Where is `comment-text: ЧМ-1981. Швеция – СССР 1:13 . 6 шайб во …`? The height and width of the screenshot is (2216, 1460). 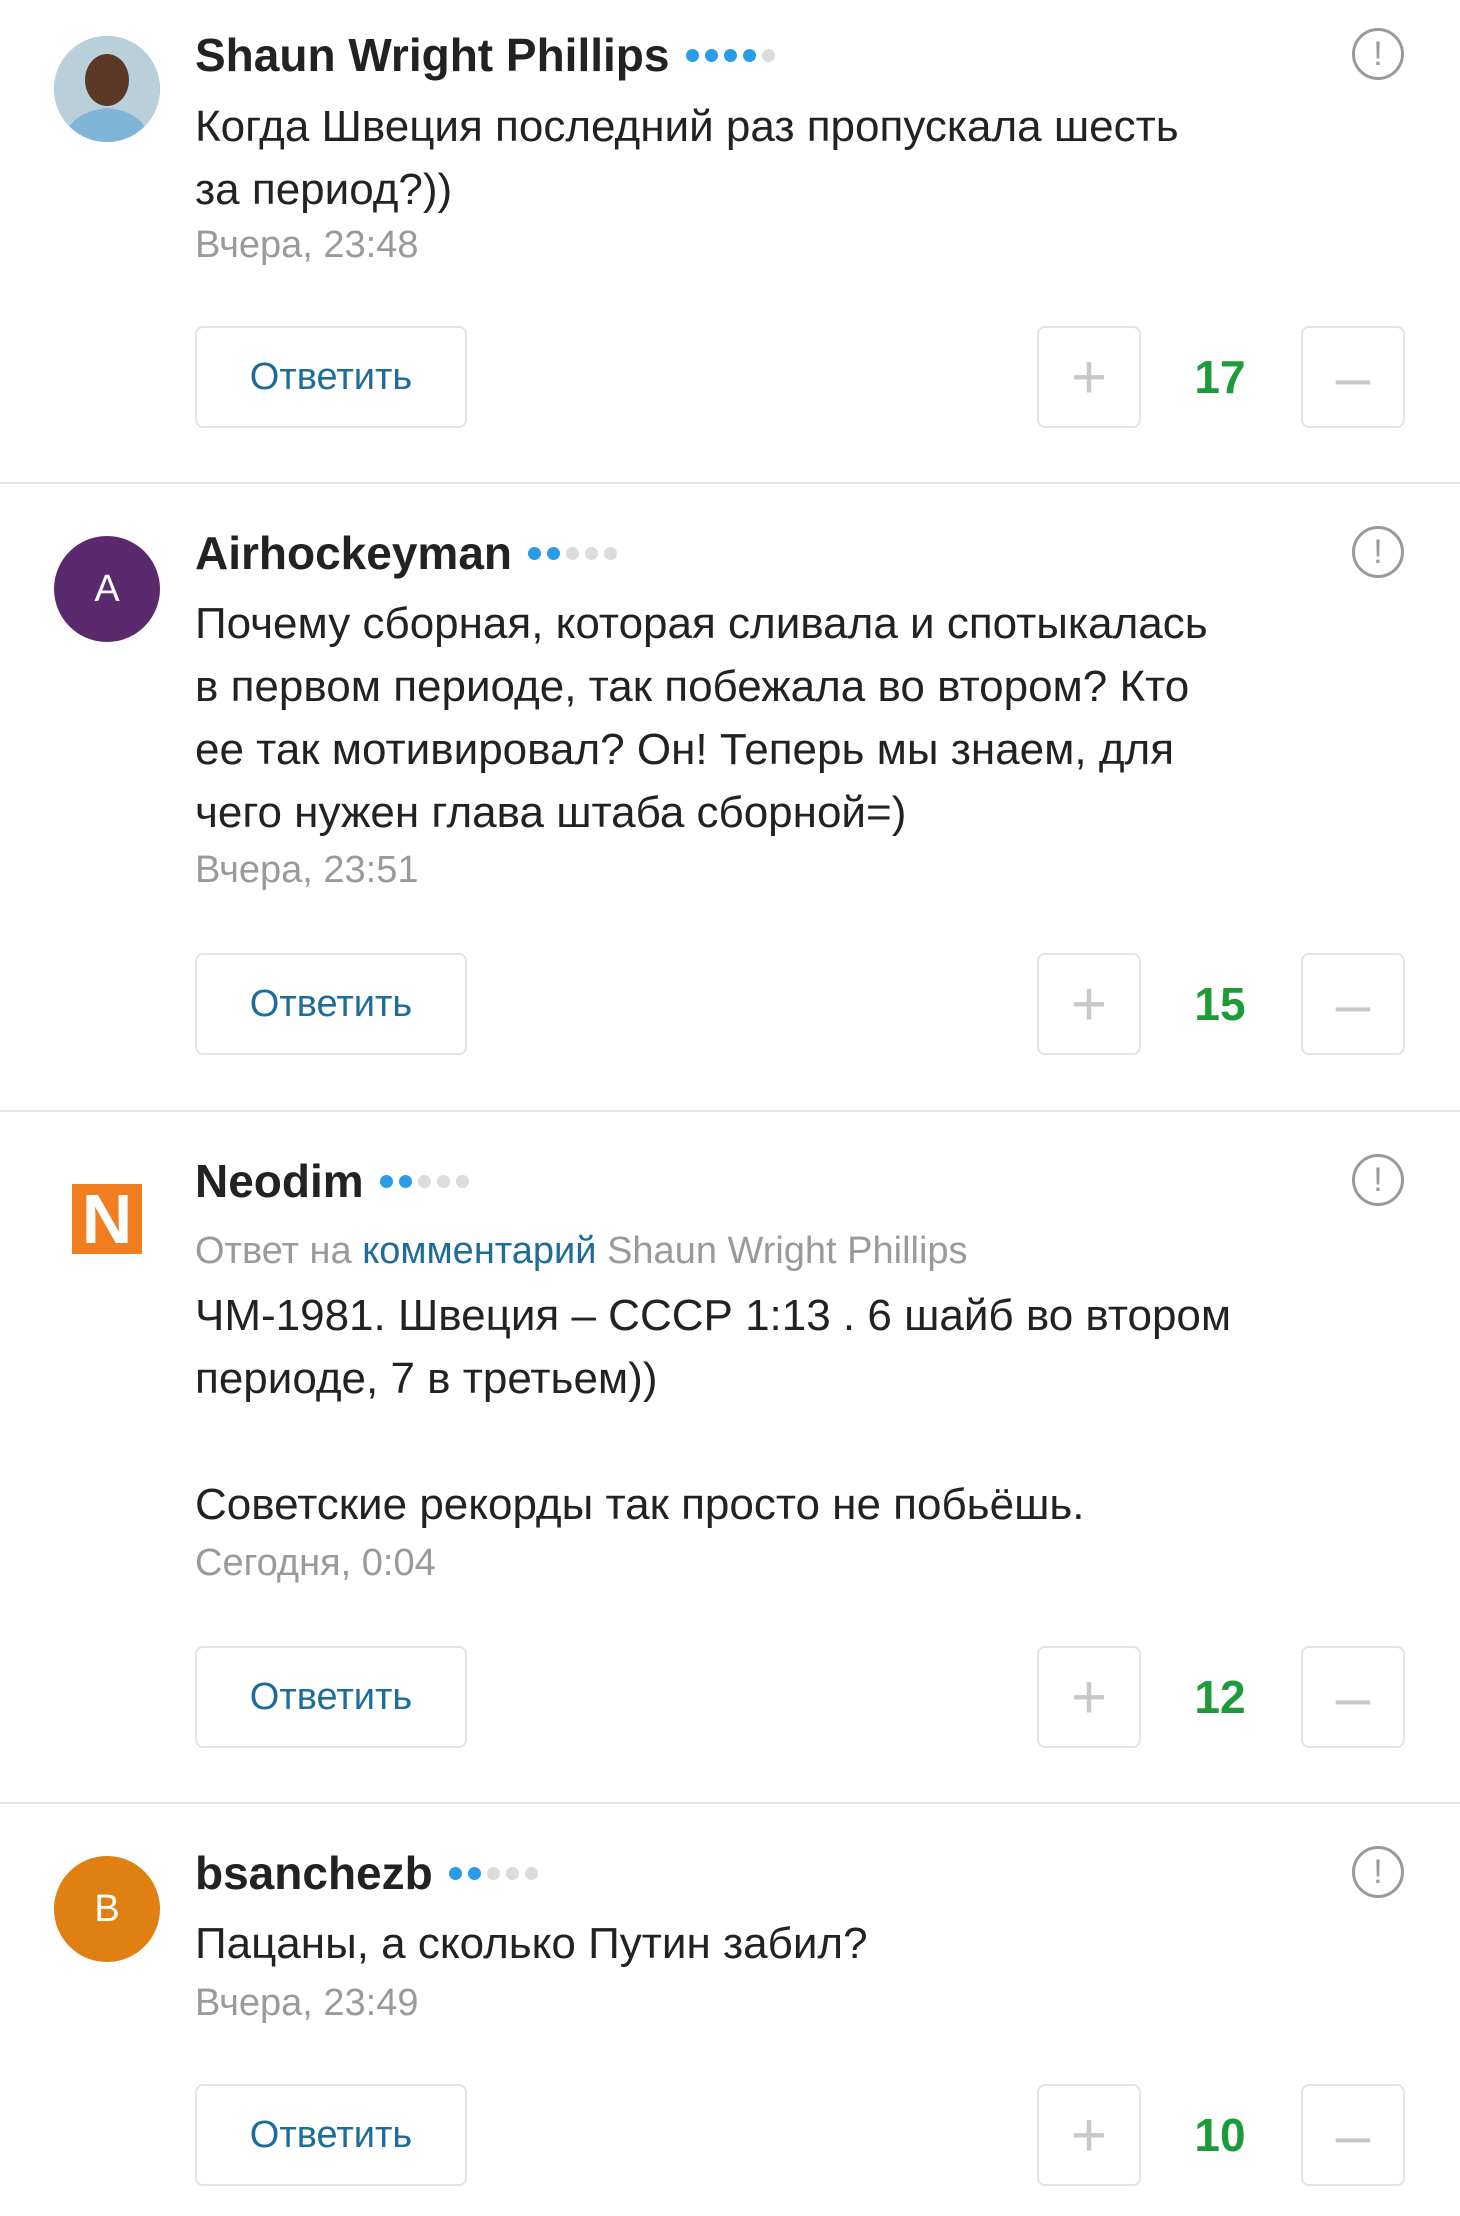
comment-text: ЧМ-1981. Швеция – СССР 1:13 . 6 шайб во … is located at coordinates (713, 1410).